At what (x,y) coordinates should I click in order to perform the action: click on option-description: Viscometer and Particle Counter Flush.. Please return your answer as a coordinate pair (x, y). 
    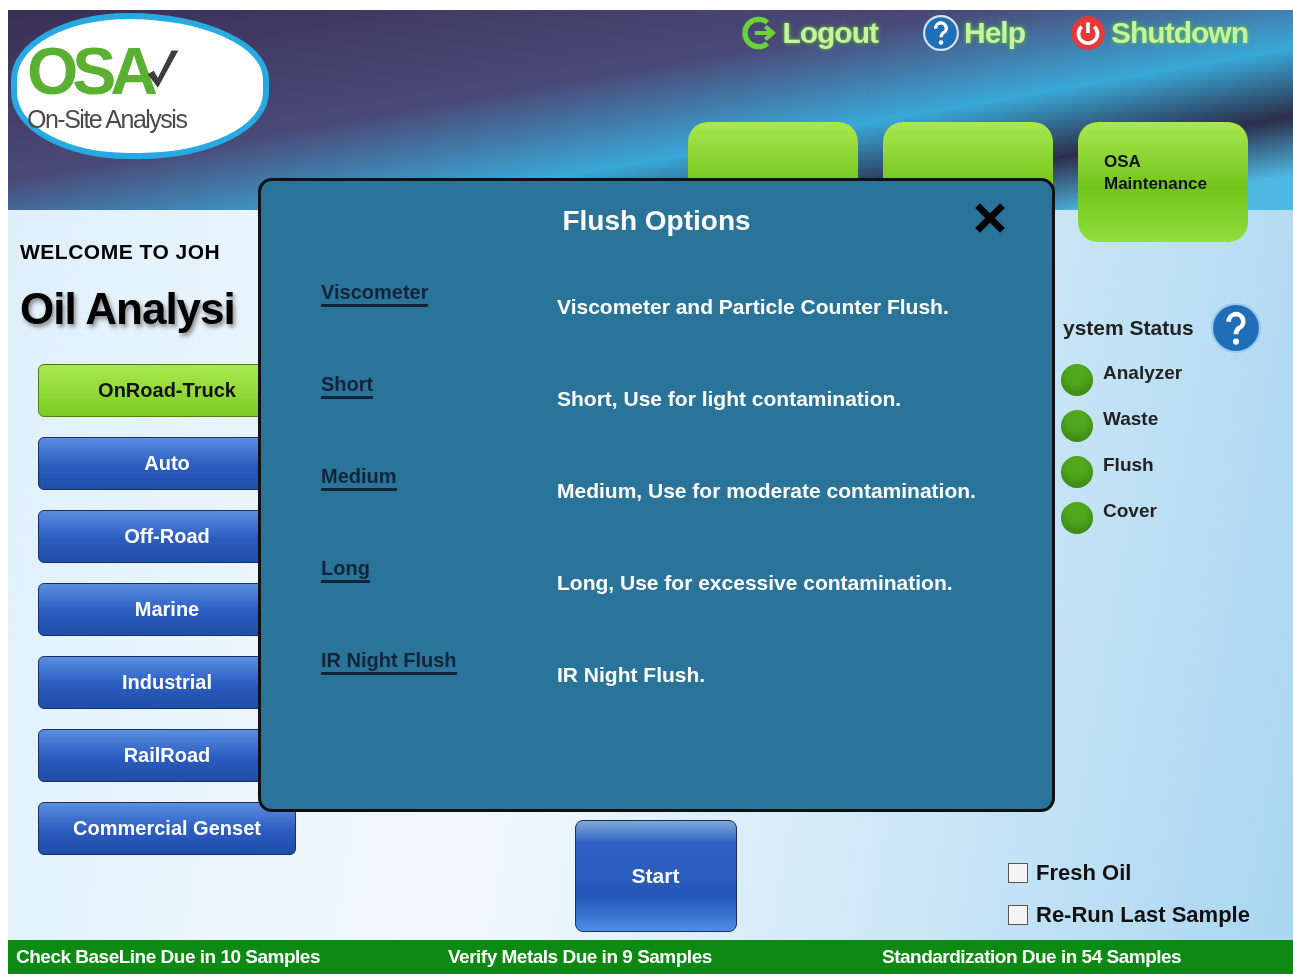
    Looking at the image, I should click on (753, 307).